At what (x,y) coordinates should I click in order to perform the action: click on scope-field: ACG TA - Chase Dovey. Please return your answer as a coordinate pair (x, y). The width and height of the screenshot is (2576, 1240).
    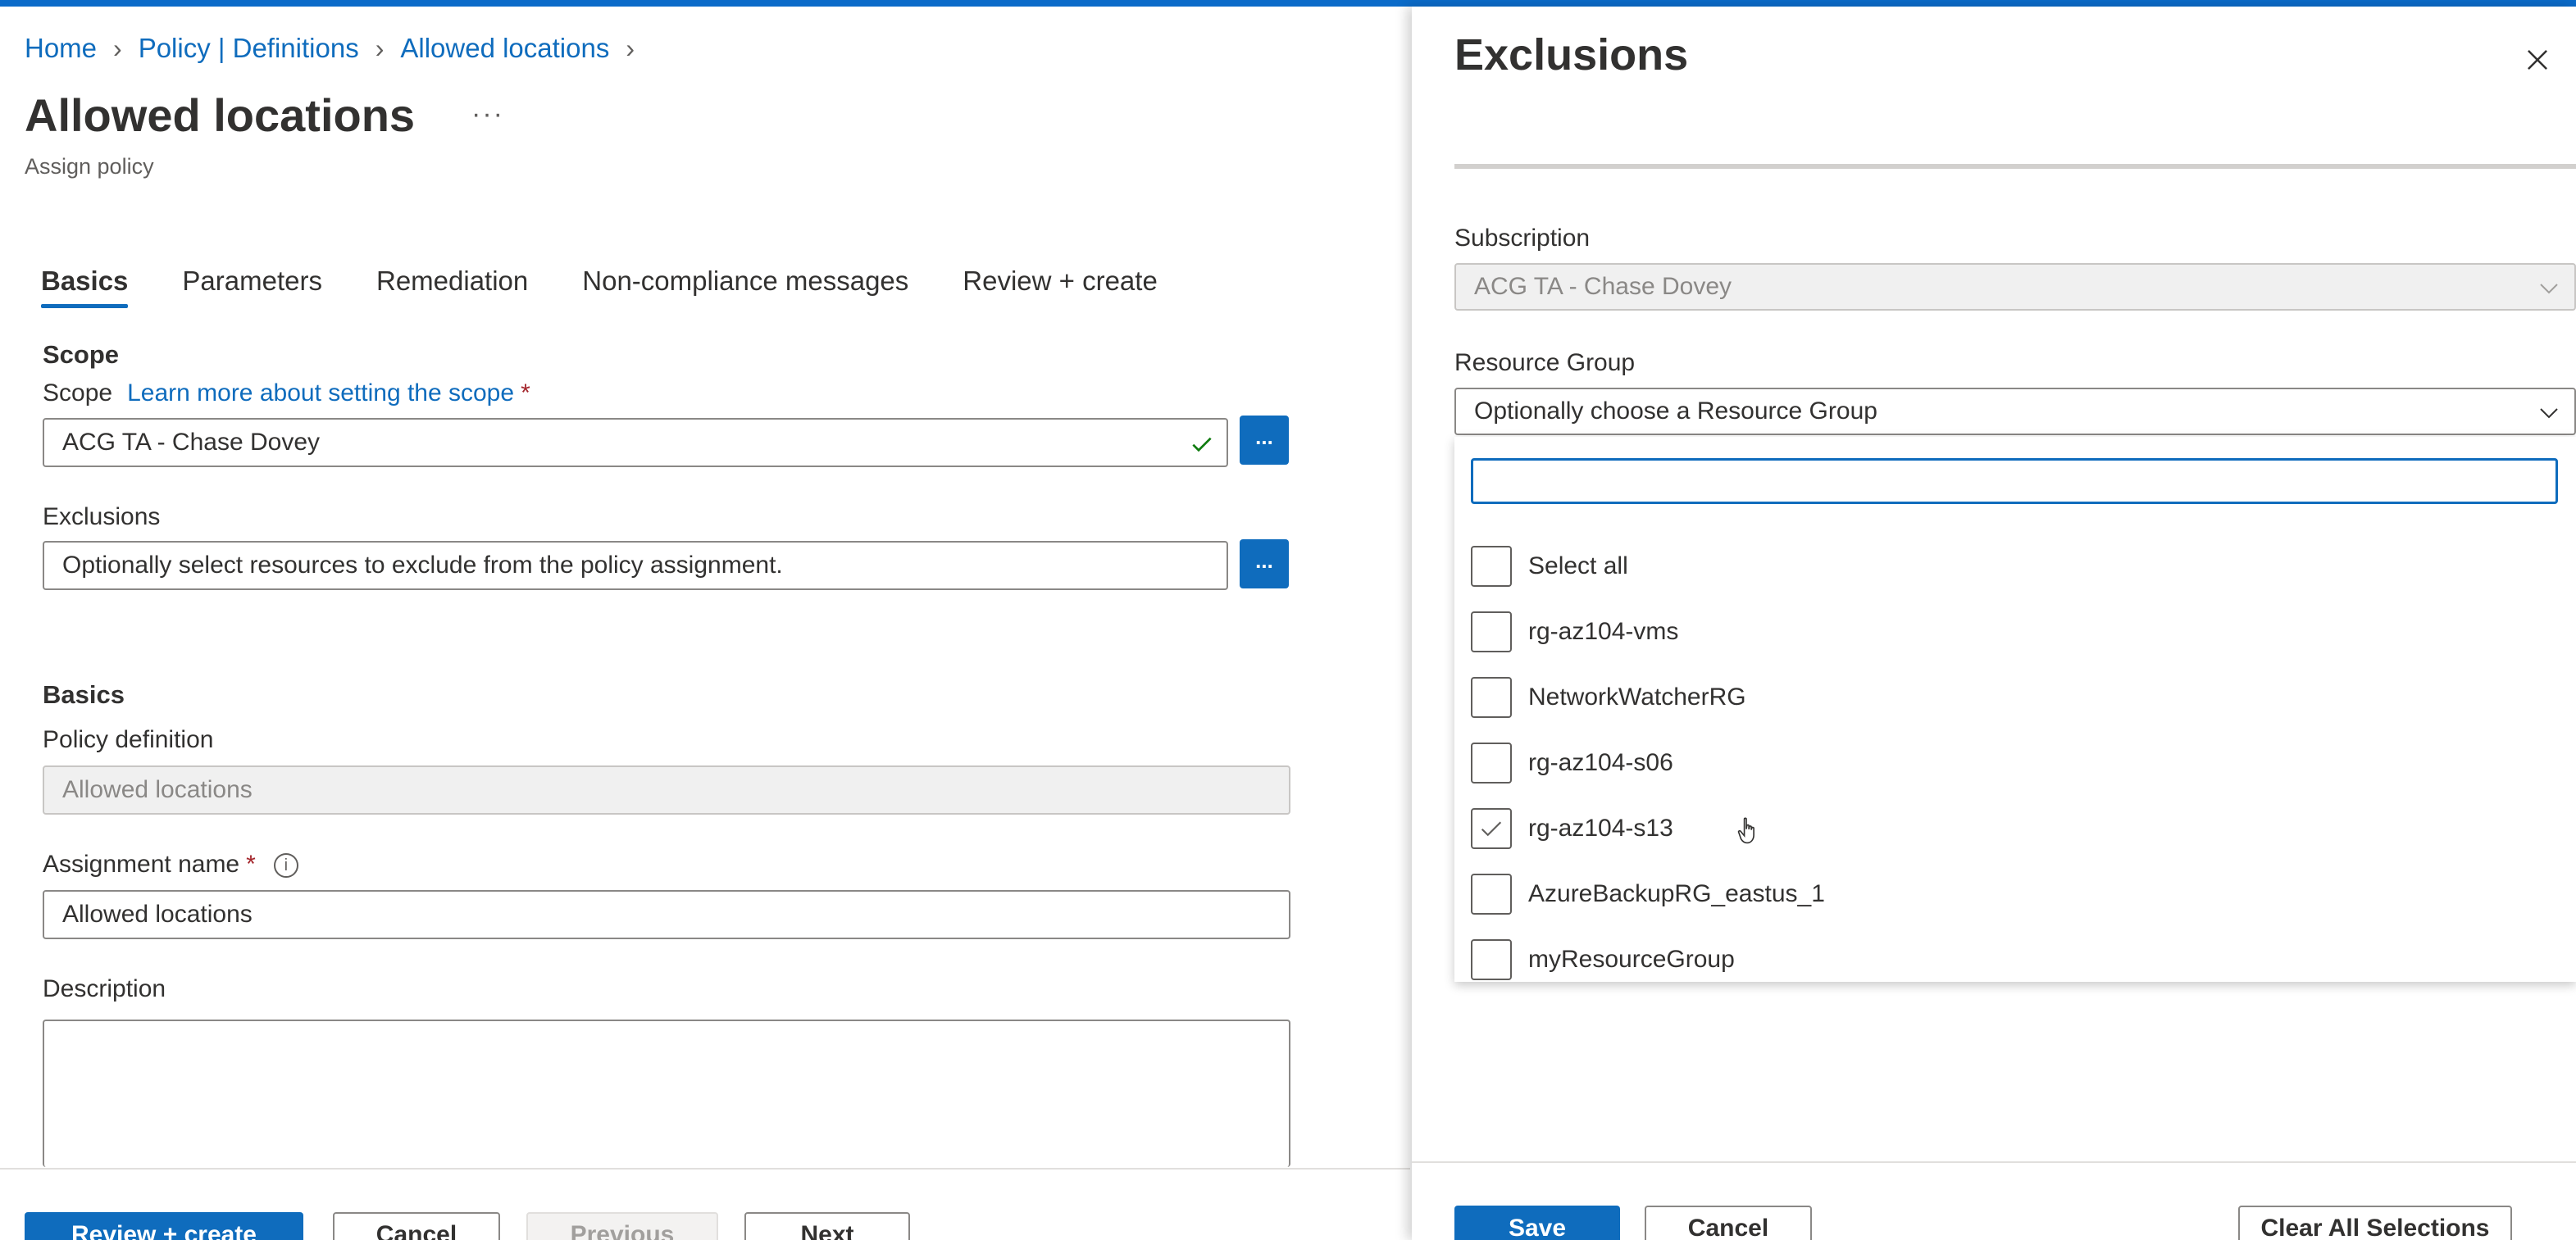
    Looking at the image, I should click on (635, 443).